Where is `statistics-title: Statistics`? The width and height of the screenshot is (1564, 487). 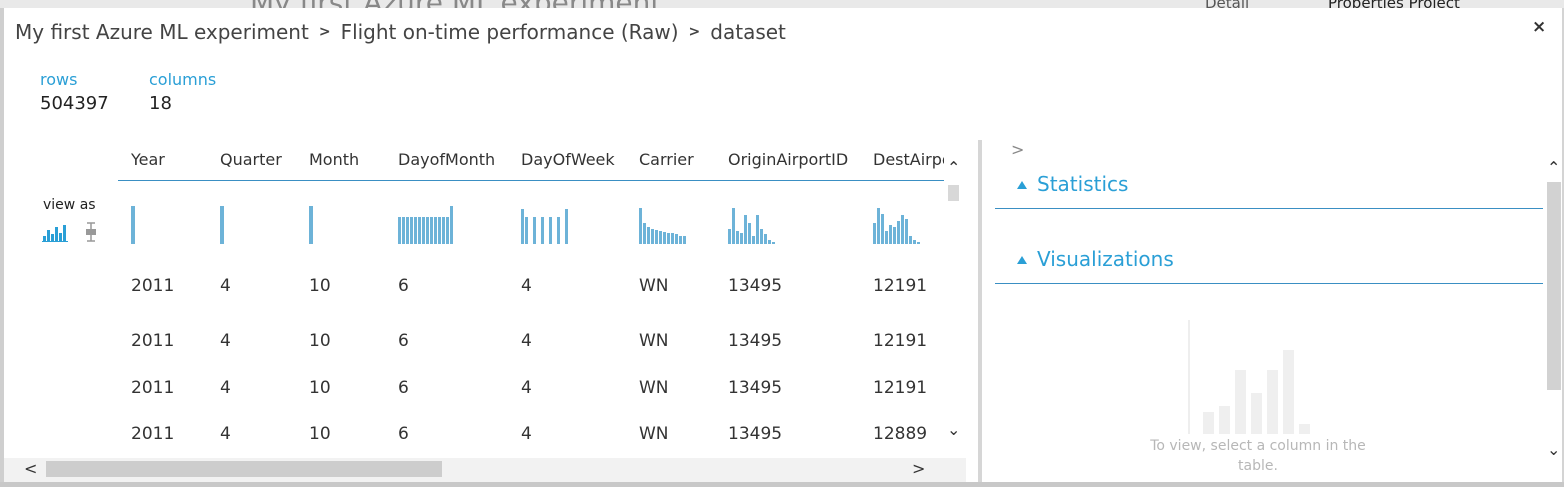 statistics-title: Statistics is located at coordinates (1290, 184).